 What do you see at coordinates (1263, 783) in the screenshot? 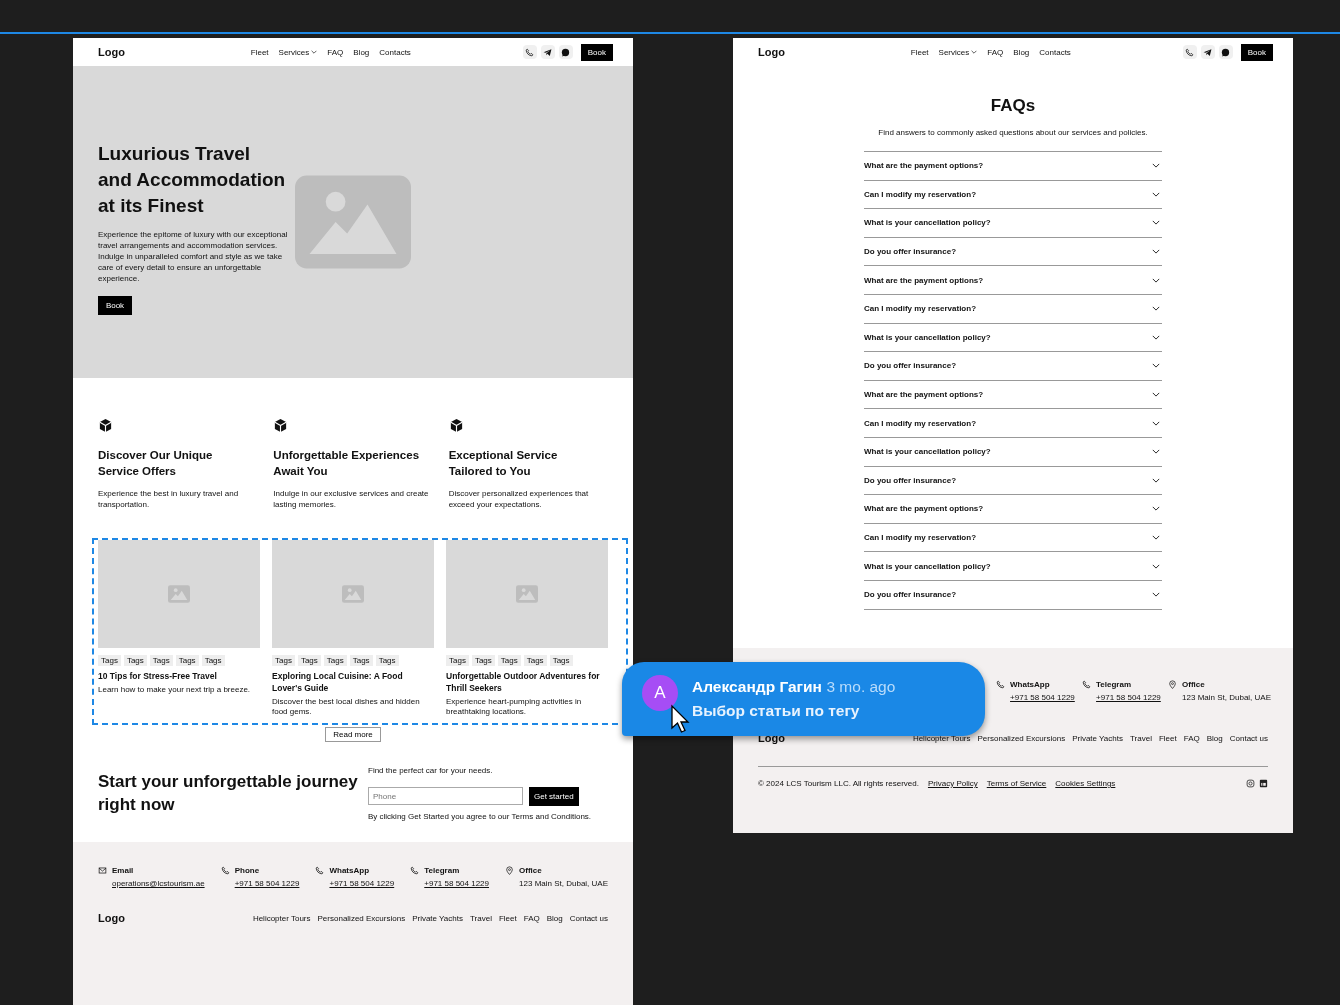
I see `linkedin-icon` at bounding box center [1263, 783].